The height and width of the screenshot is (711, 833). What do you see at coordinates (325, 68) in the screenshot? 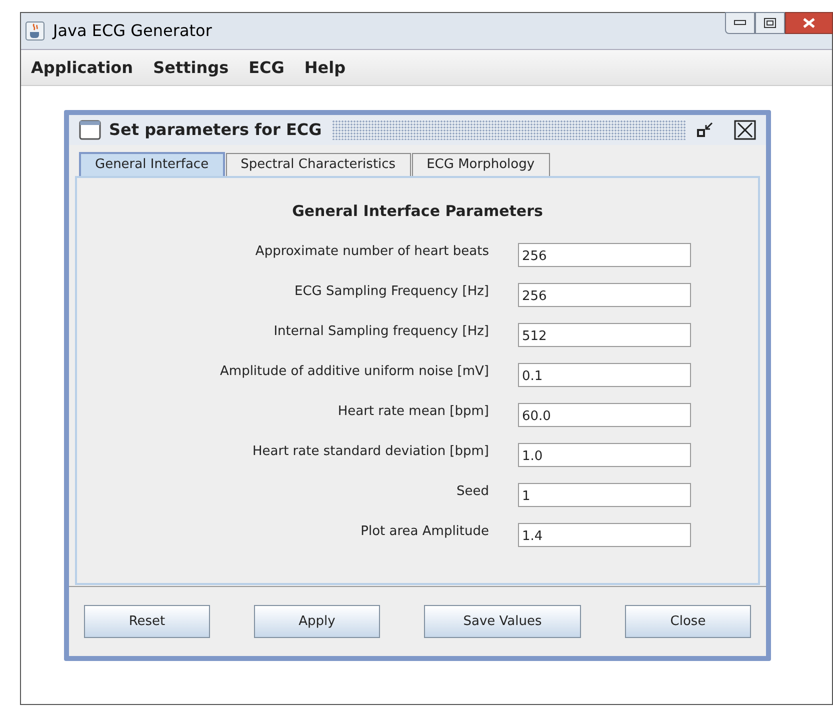
I see `menu-item: Help` at bounding box center [325, 68].